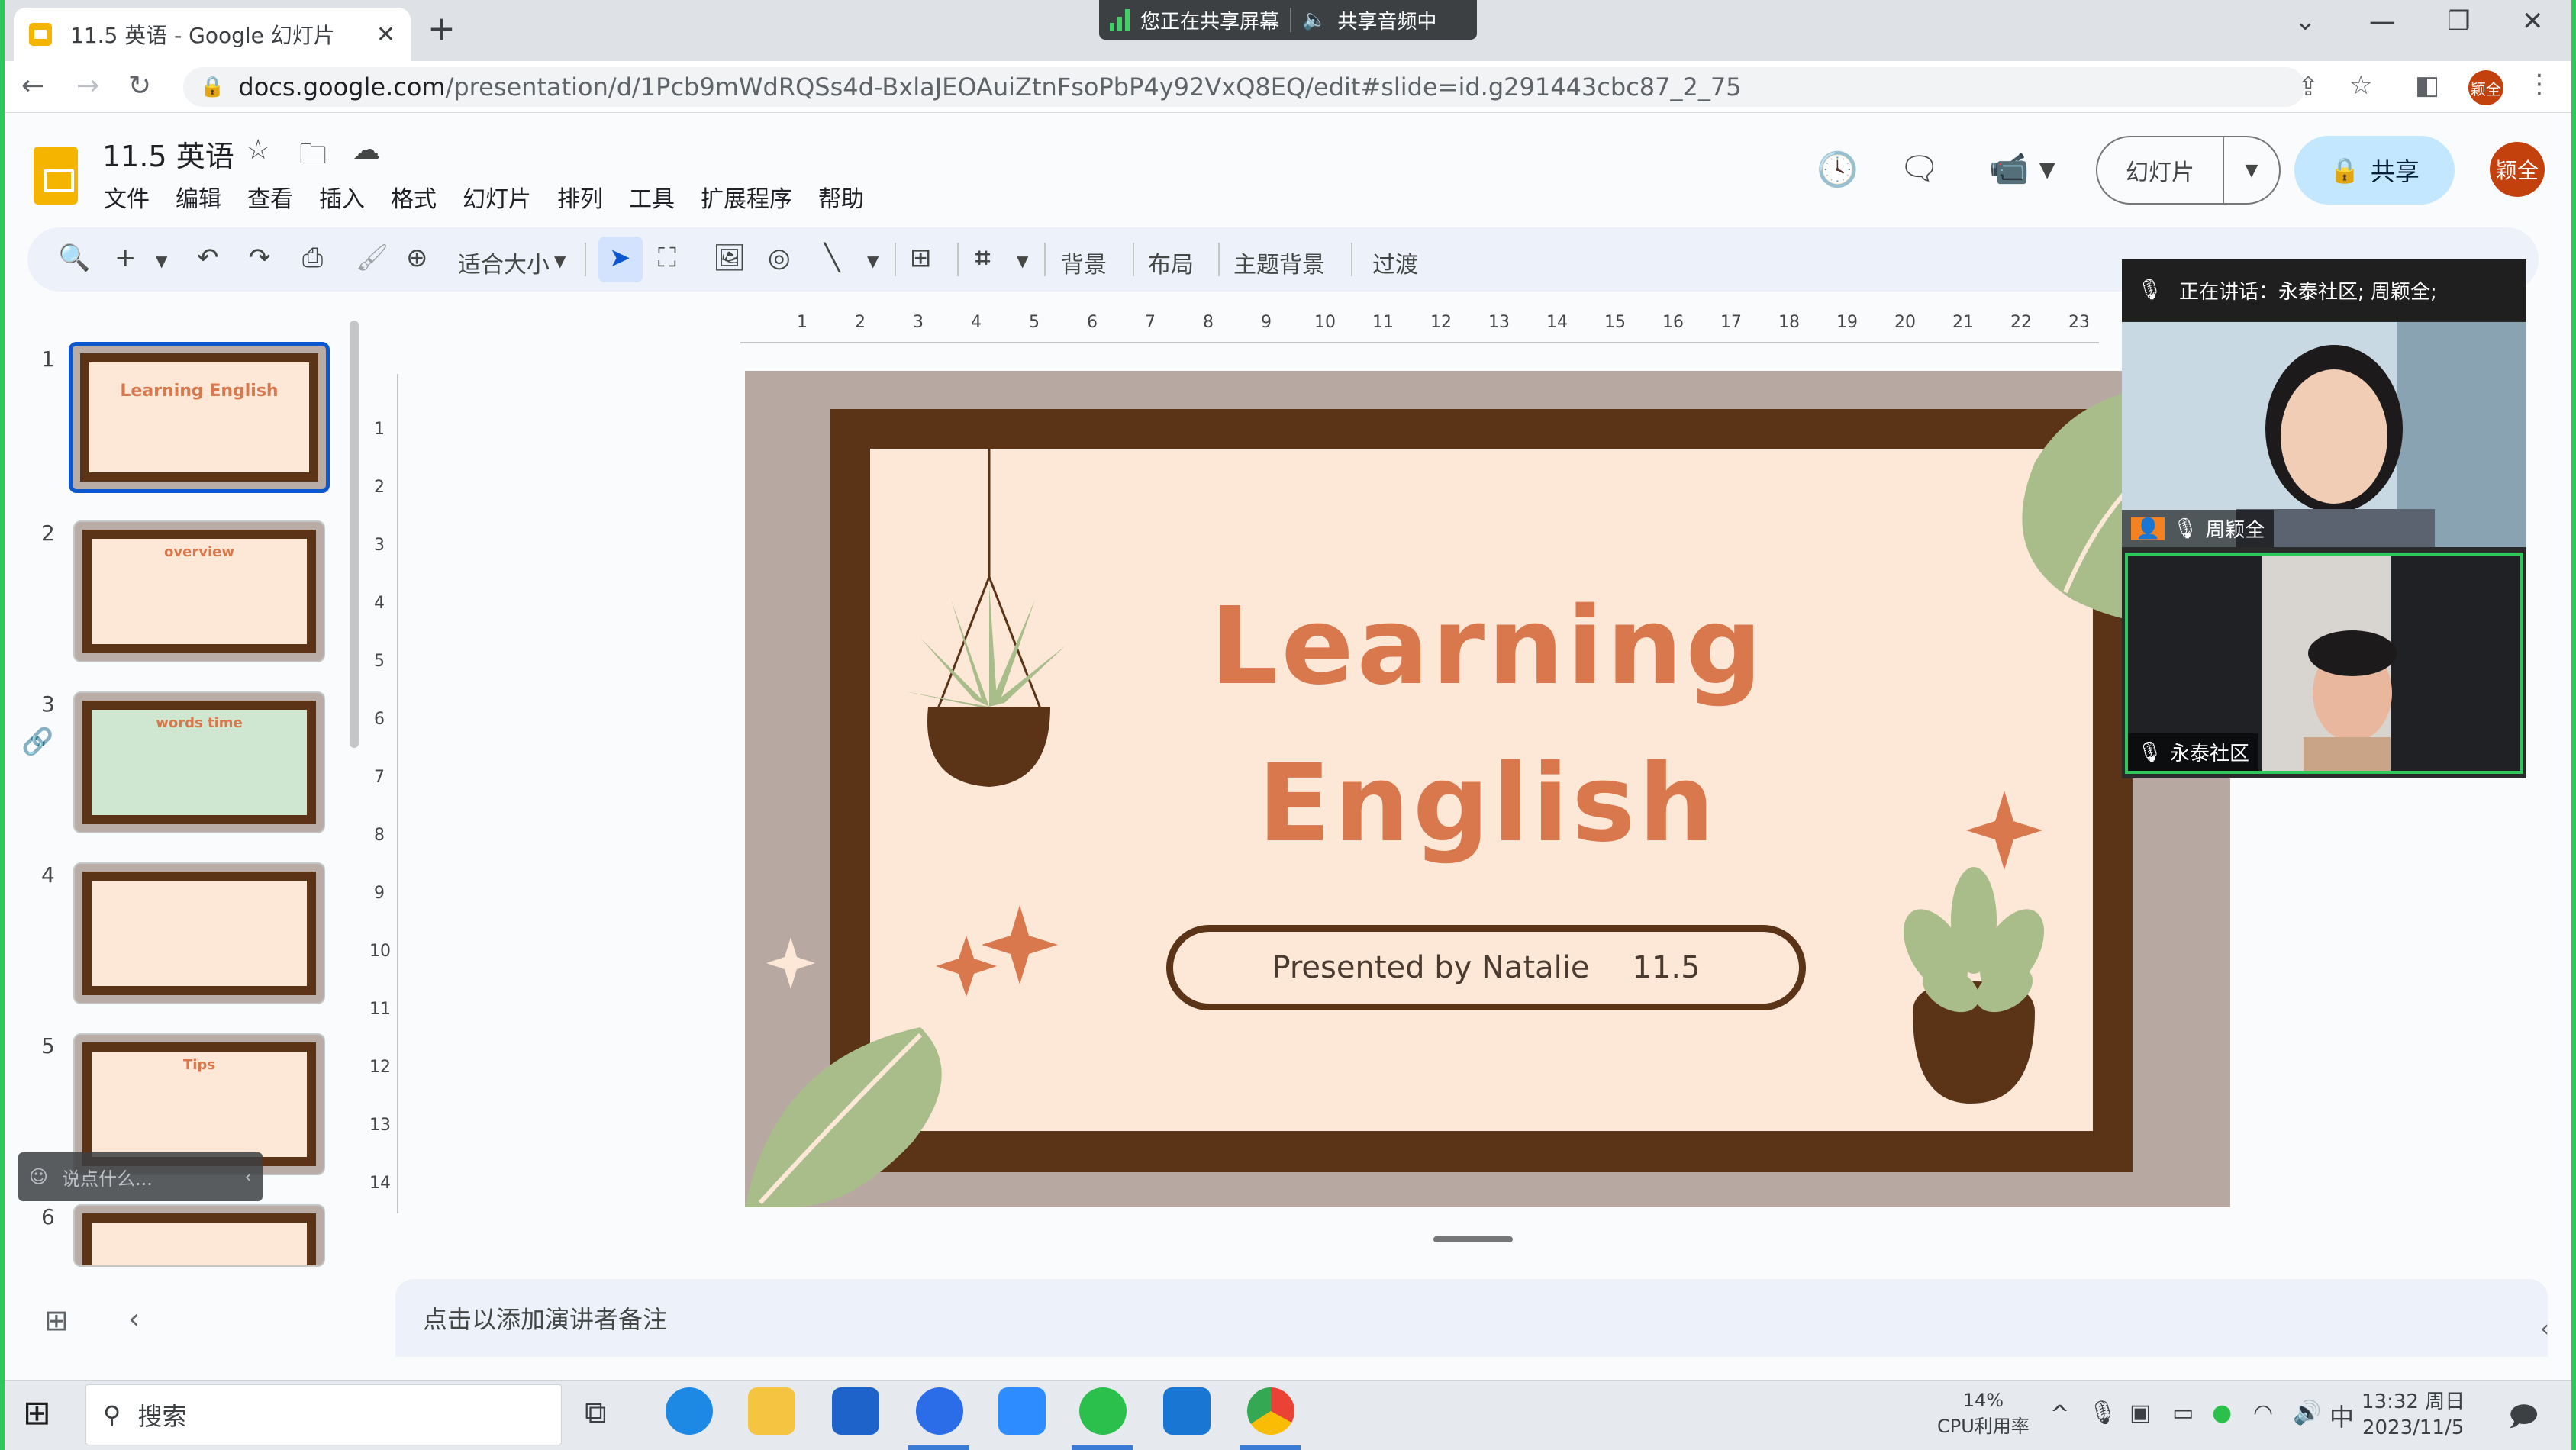  What do you see at coordinates (982, 258) in the screenshot?
I see `align-icon: ⌗` at bounding box center [982, 258].